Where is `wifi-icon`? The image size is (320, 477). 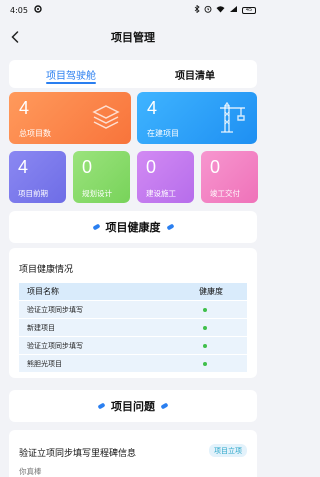
wifi-icon is located at coordinates (220, 10).